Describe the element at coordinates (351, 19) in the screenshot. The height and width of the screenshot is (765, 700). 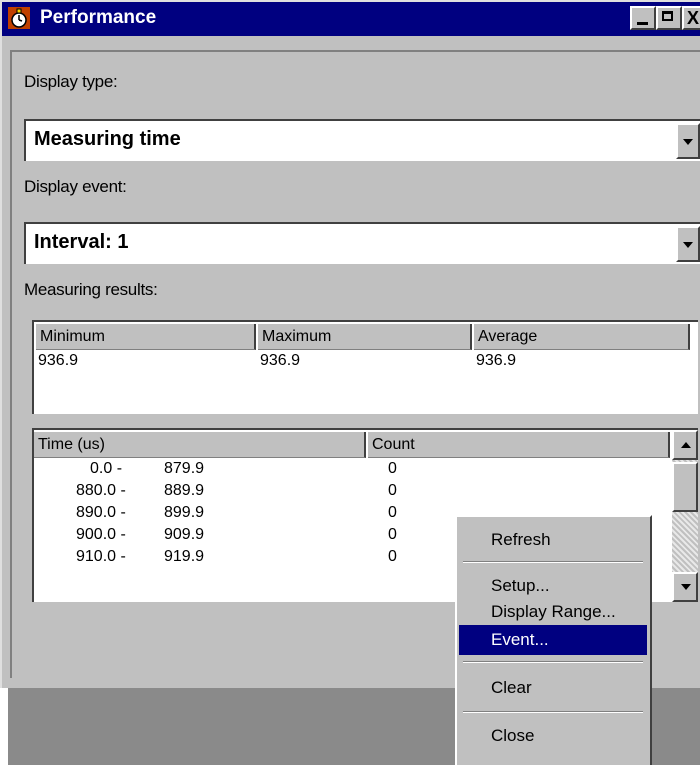
I see `title-bar: Performance X` at that location.